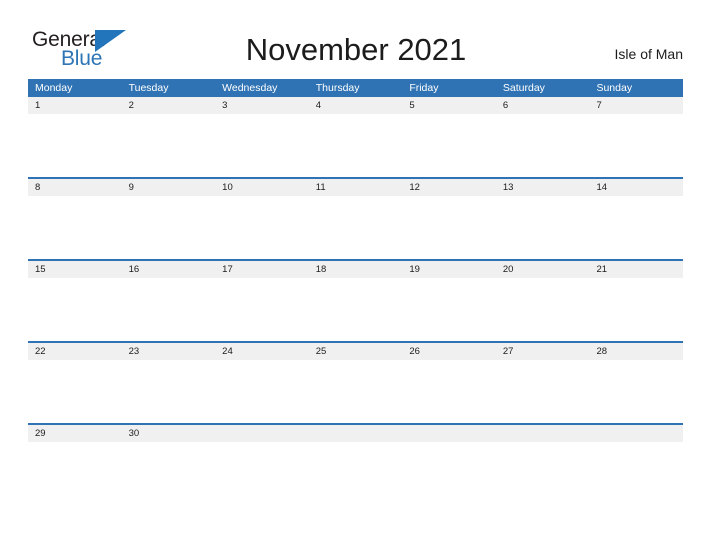 The height and width of the screenshot is (550, 712). I want to click on weekday-saturday: Saturday, so click(523, 88).